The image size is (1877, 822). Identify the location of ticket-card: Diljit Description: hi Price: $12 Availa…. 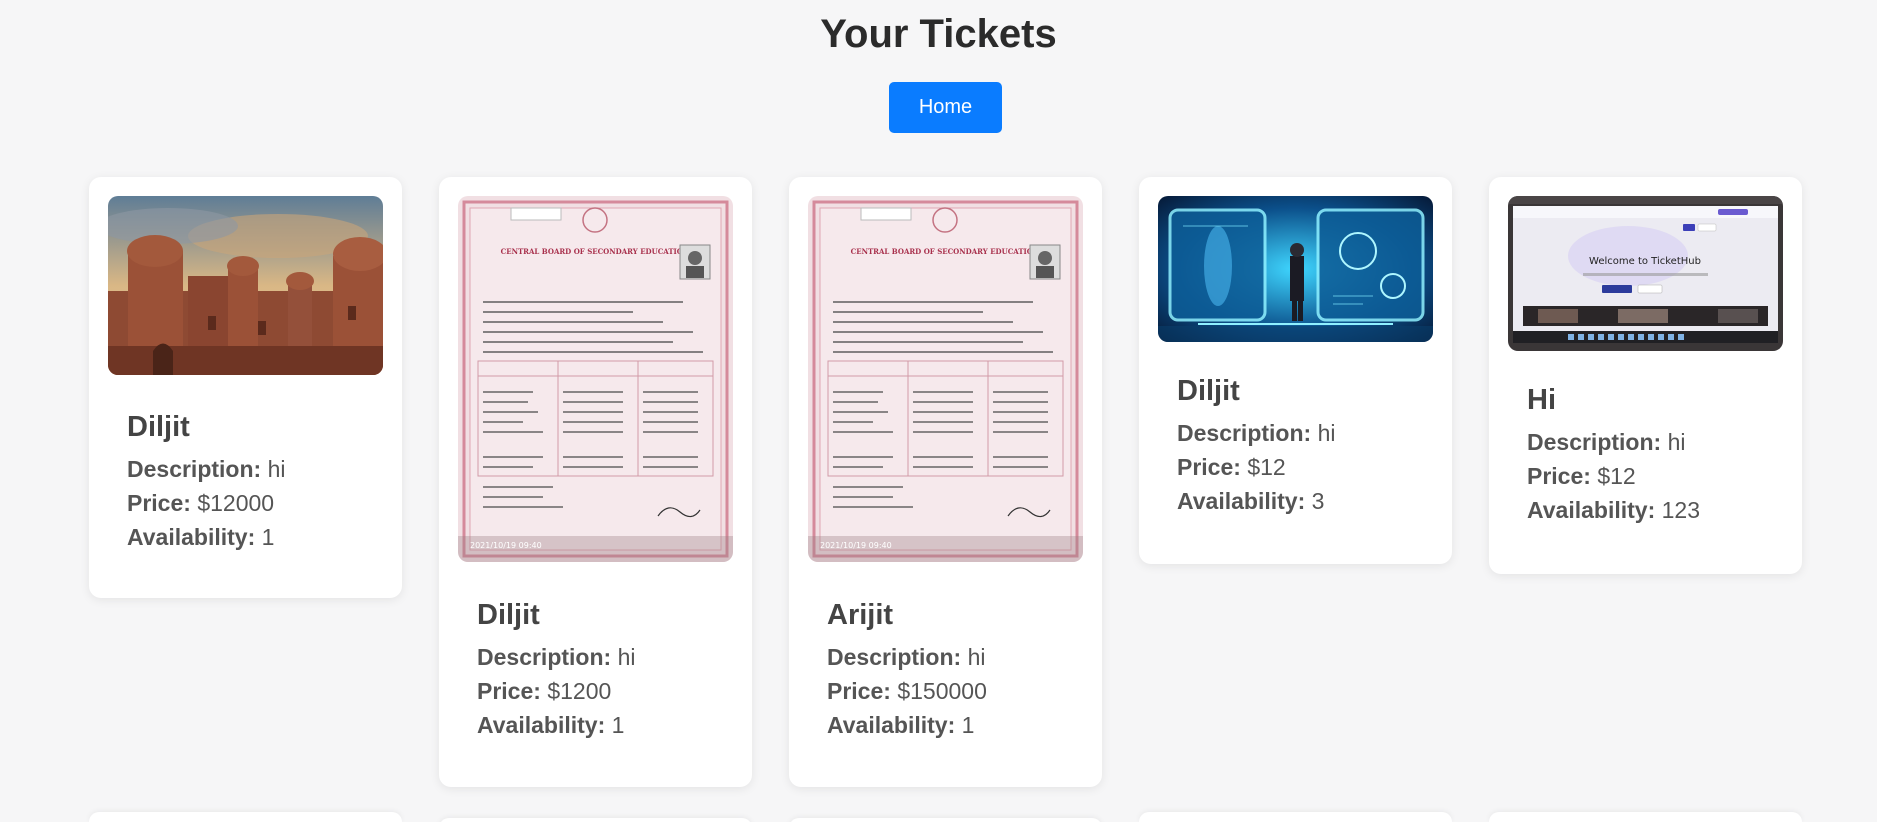
(1295, 370).